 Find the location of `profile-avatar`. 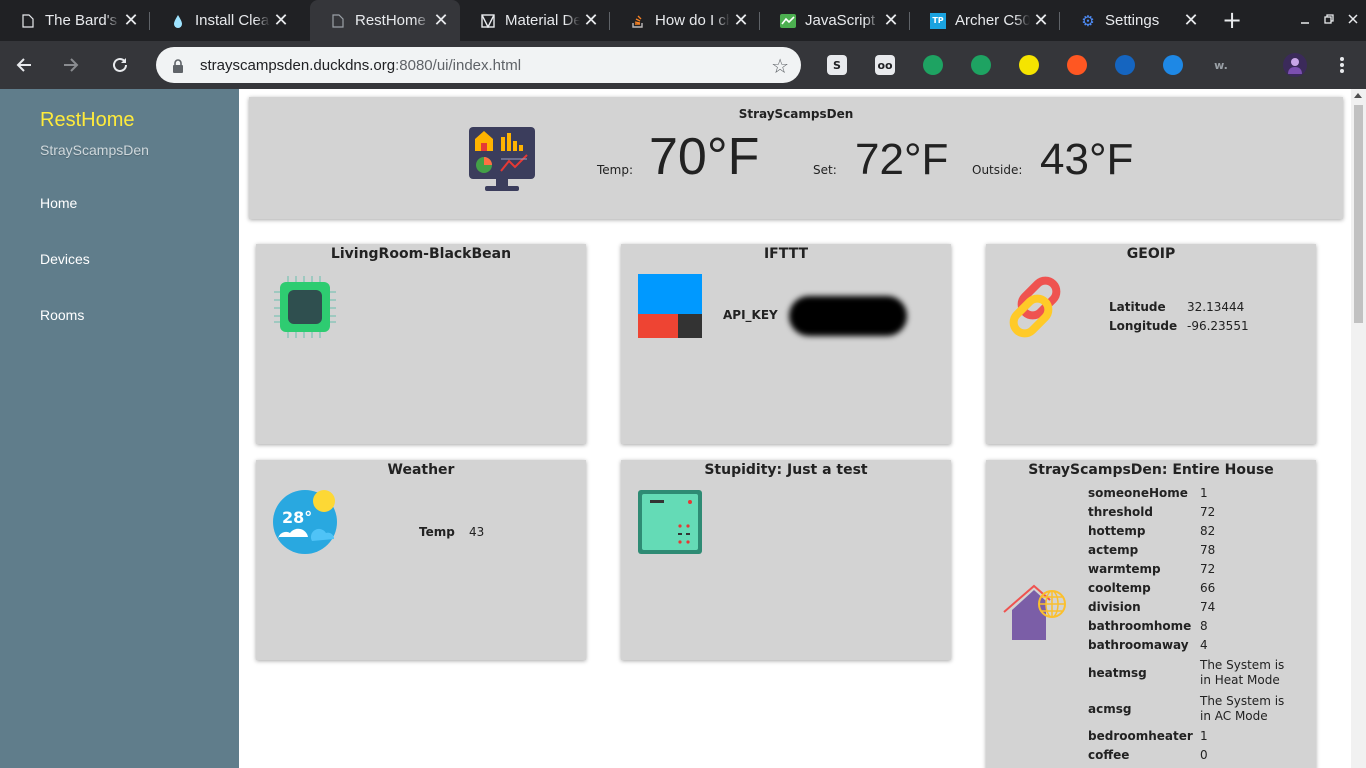

profile-avatar is located at coordinates (1295, 65).